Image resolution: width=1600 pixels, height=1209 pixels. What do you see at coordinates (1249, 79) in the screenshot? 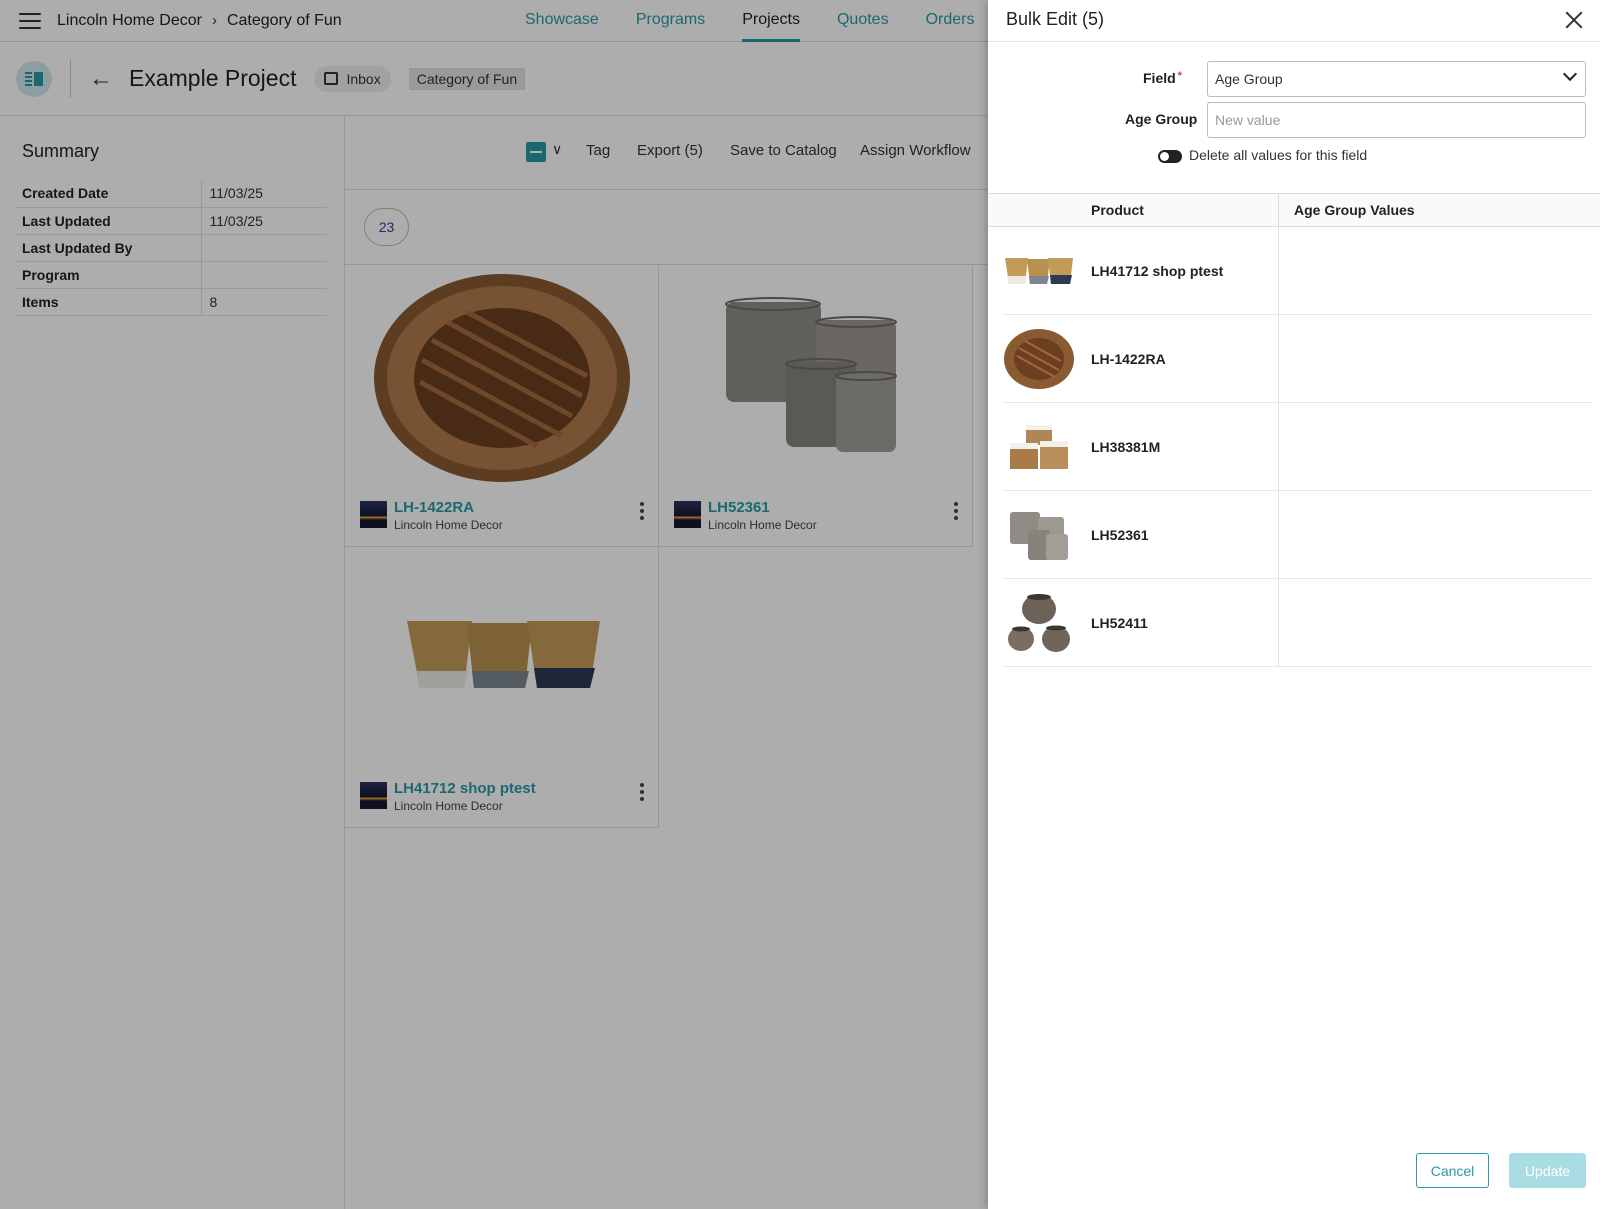
I see `field-select-value: Age Group` at bounding box center [1249, 79].